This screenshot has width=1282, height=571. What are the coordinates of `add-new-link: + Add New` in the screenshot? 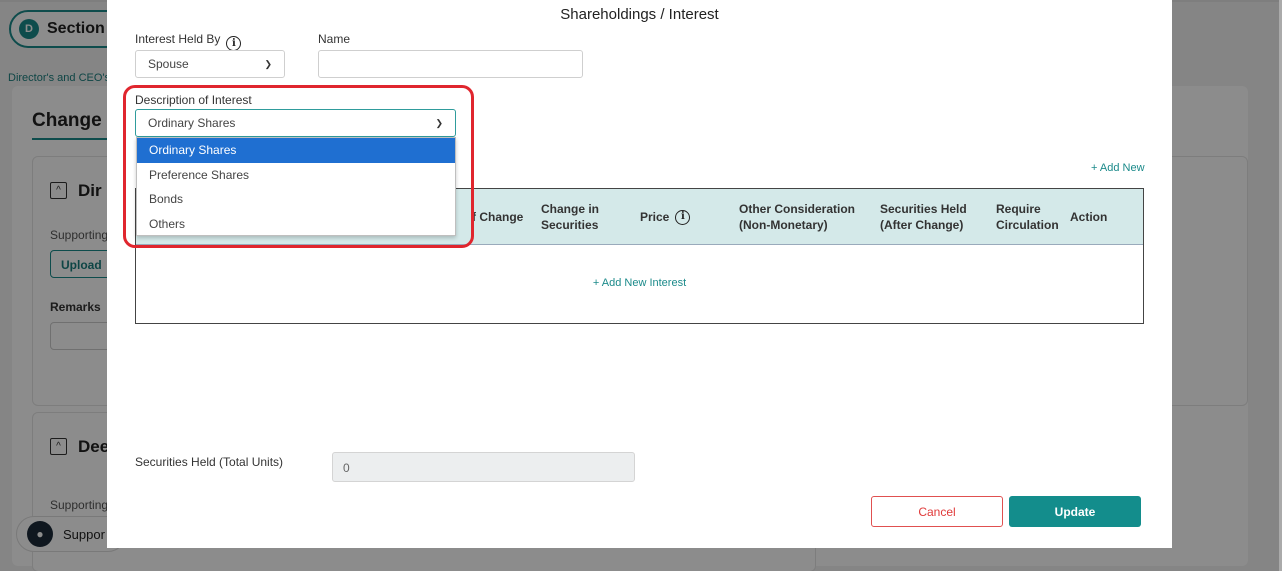 It's located at (1118, 168).